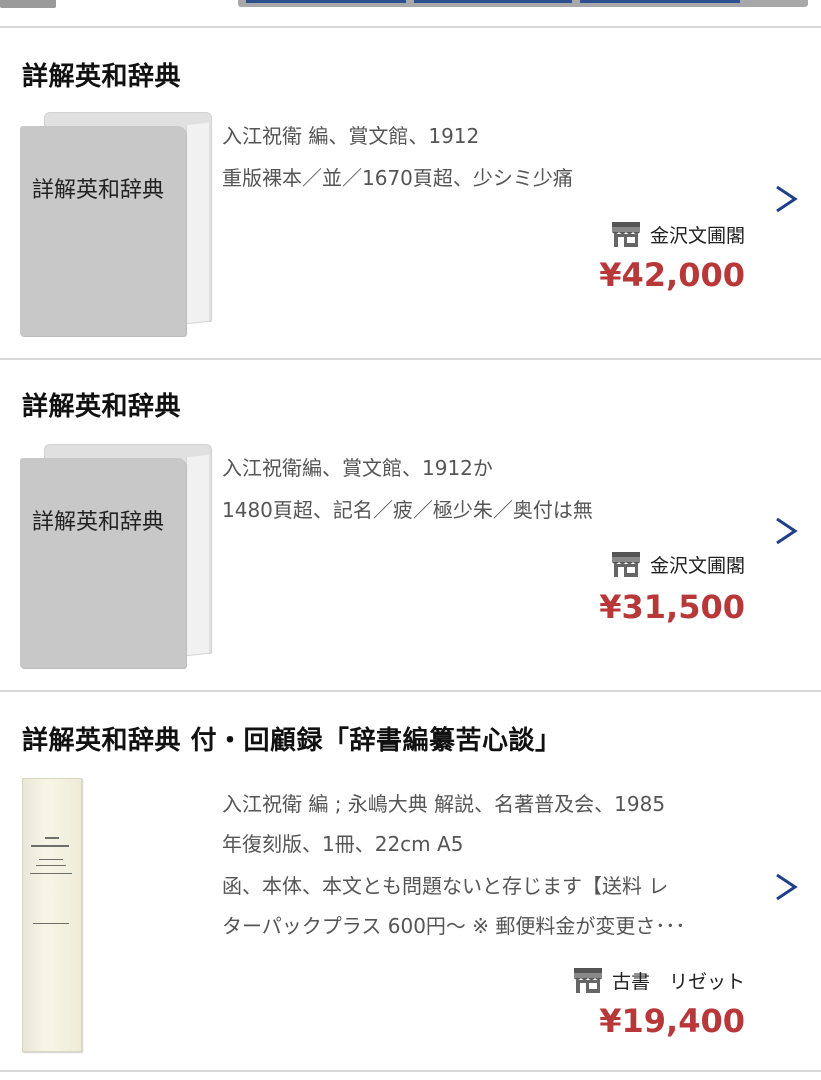  What do you see at coordinates (445, 886) in the screenshot?
I see `listing-meta-condition: 函、本体、本文とも問題ないと存じます【送料 レ` at bounding box center [445, 886].